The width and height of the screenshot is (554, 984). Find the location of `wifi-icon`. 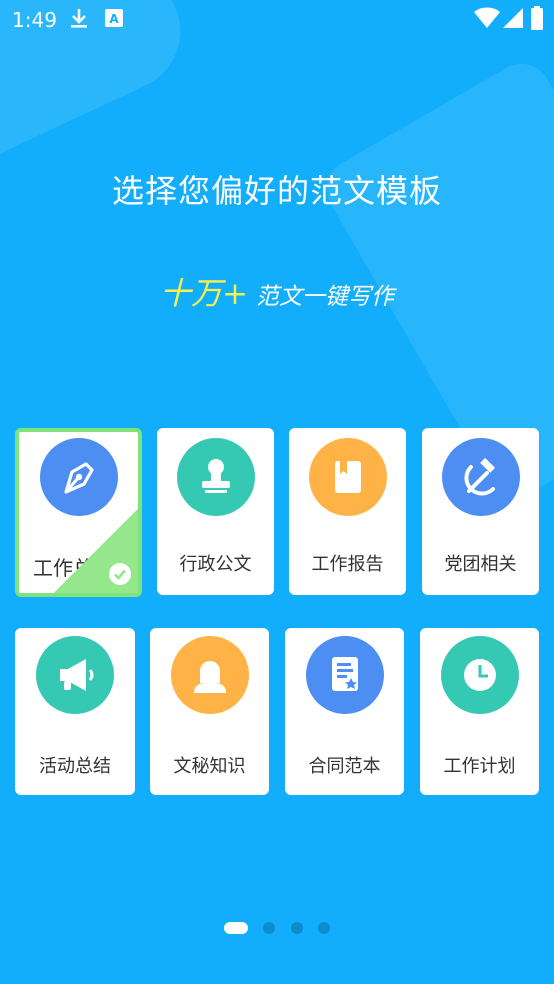

wifi-icon is located at coordinates (487, 20).